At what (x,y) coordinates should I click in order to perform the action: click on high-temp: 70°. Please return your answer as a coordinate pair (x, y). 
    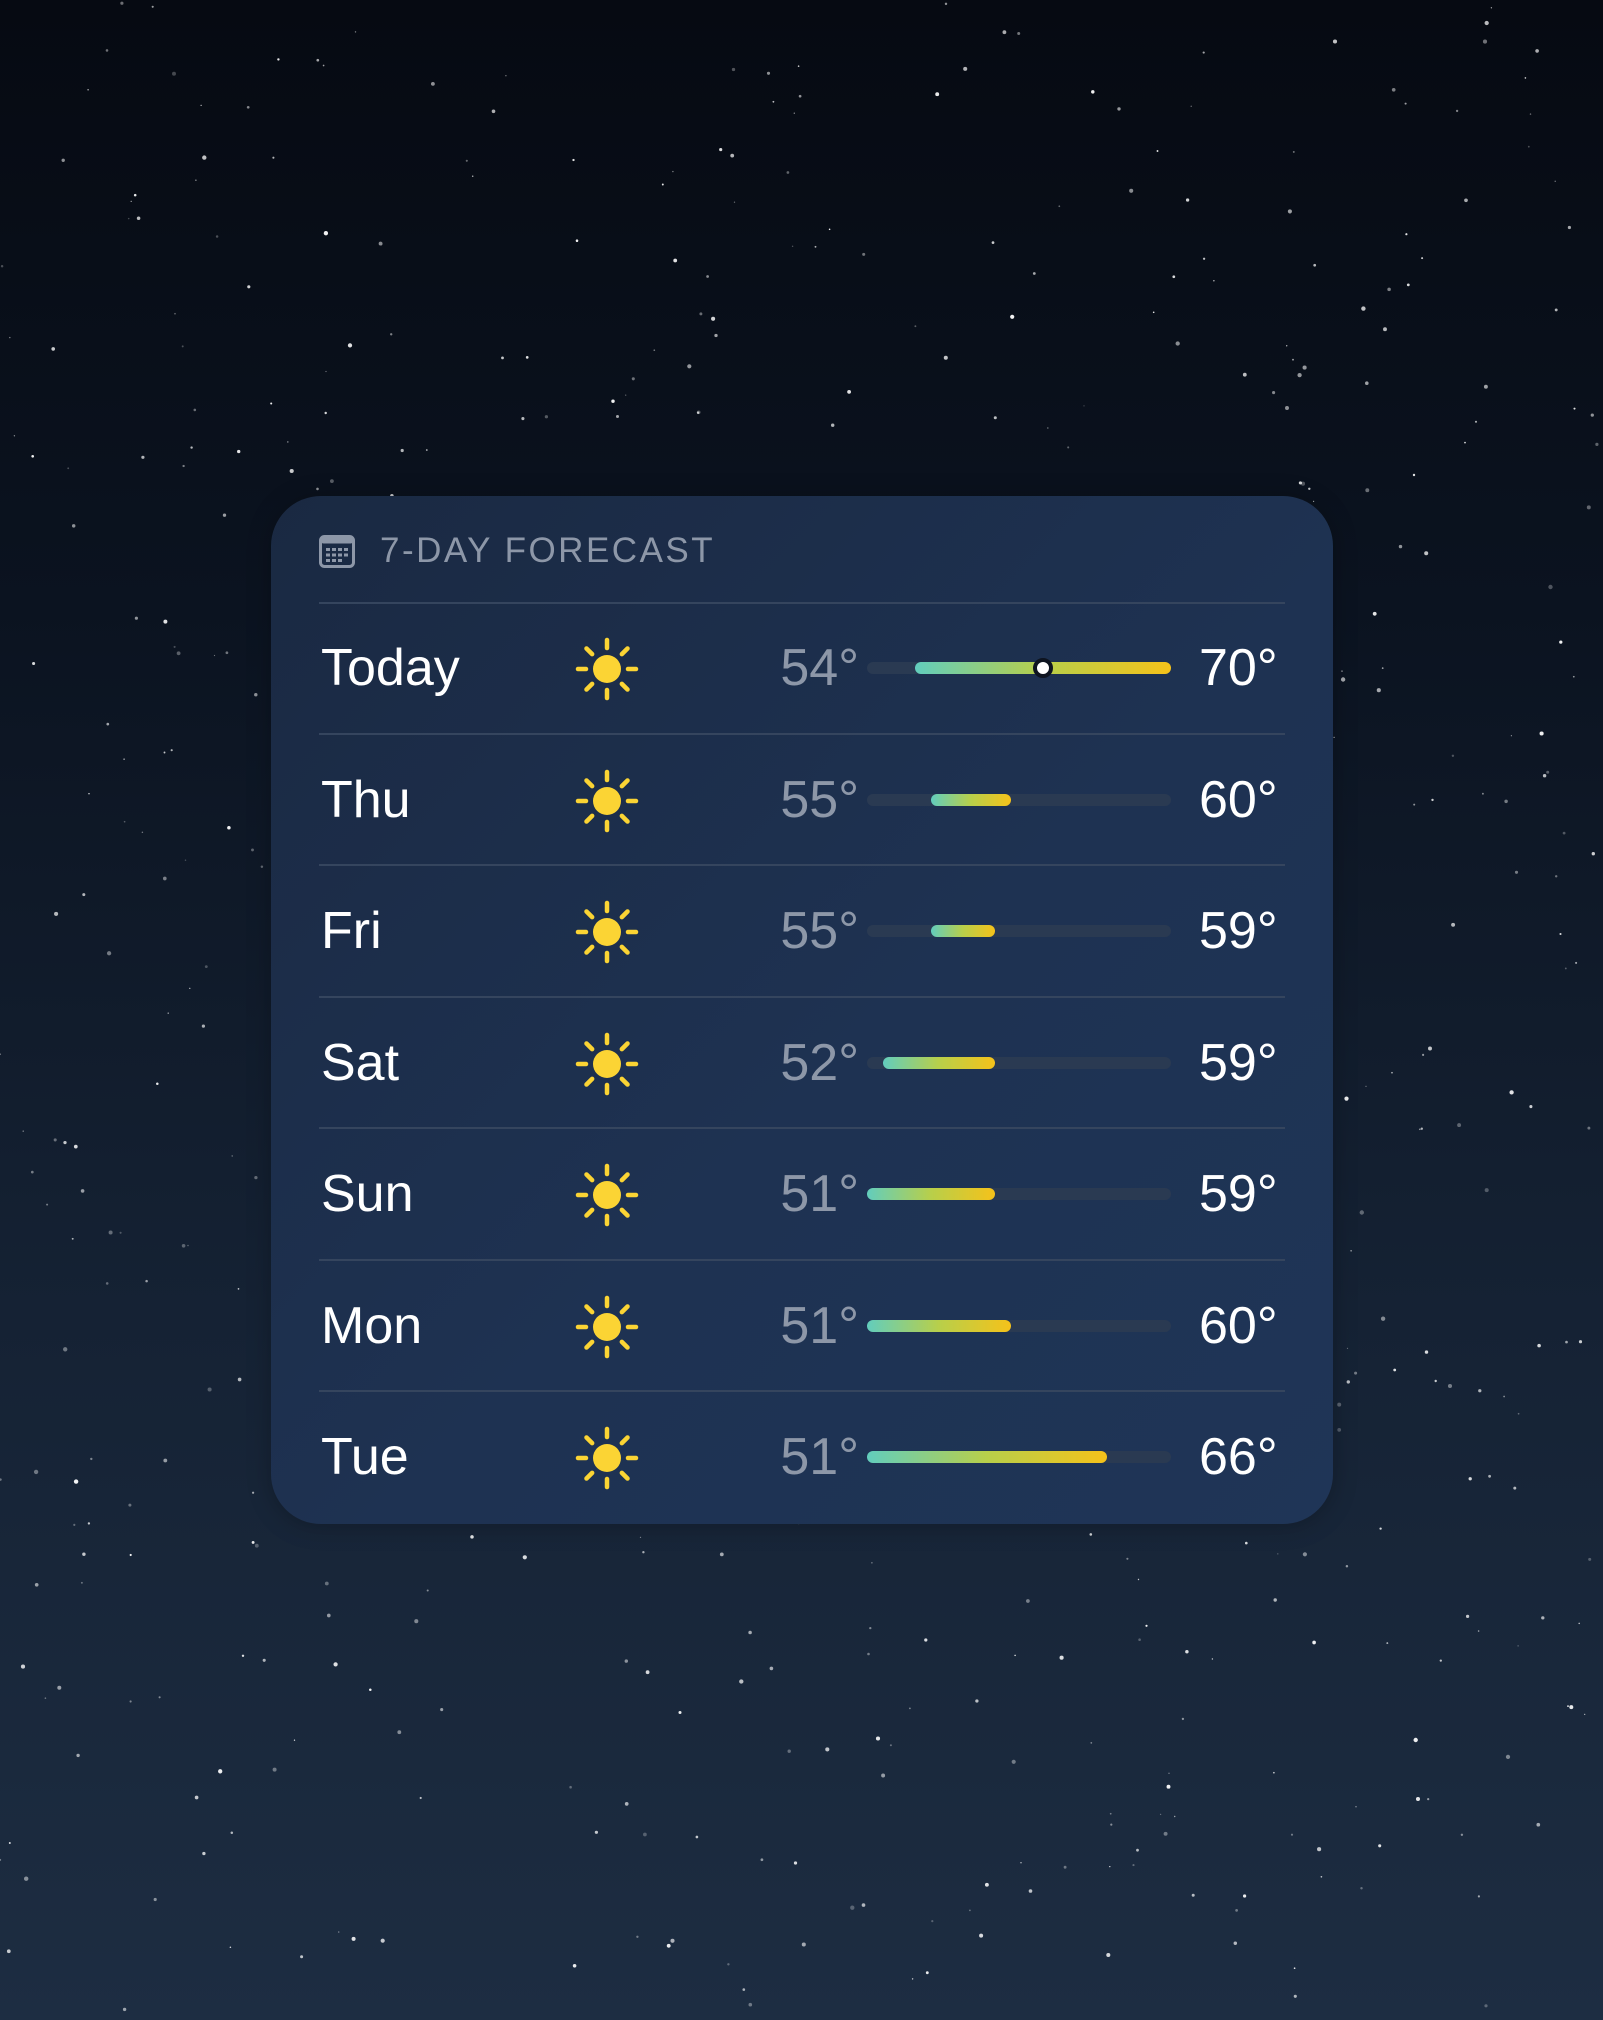
    Looking at the image, I should click on (1238, 668).